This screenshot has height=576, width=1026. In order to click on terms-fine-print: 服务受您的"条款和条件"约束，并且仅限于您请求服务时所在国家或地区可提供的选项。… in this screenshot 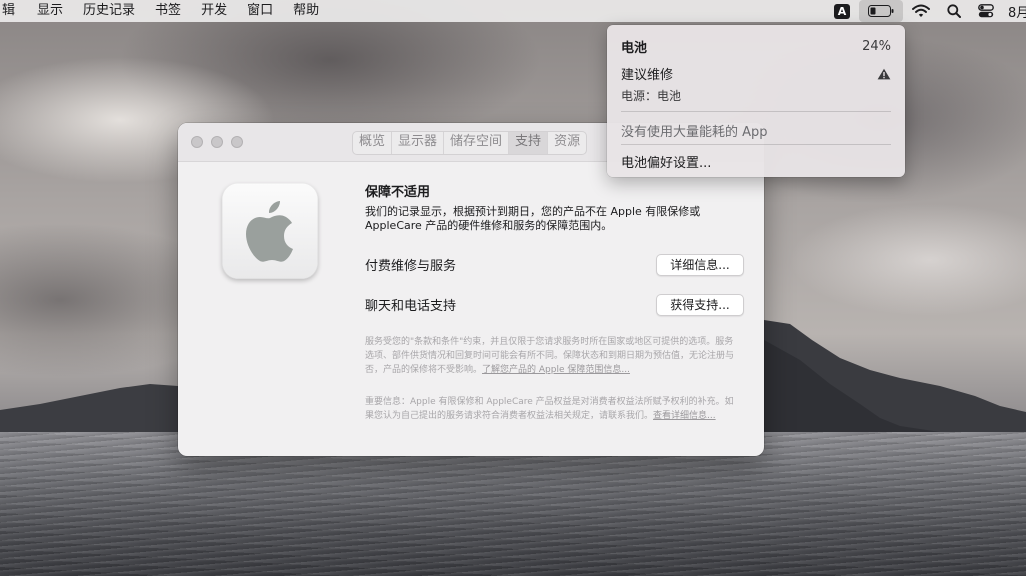, I will do `click(553, 356)`.